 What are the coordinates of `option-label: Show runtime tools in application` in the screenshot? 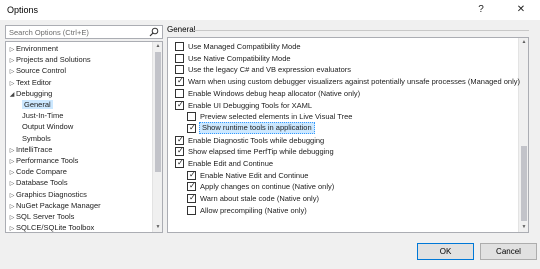 It's located at (257, 127).